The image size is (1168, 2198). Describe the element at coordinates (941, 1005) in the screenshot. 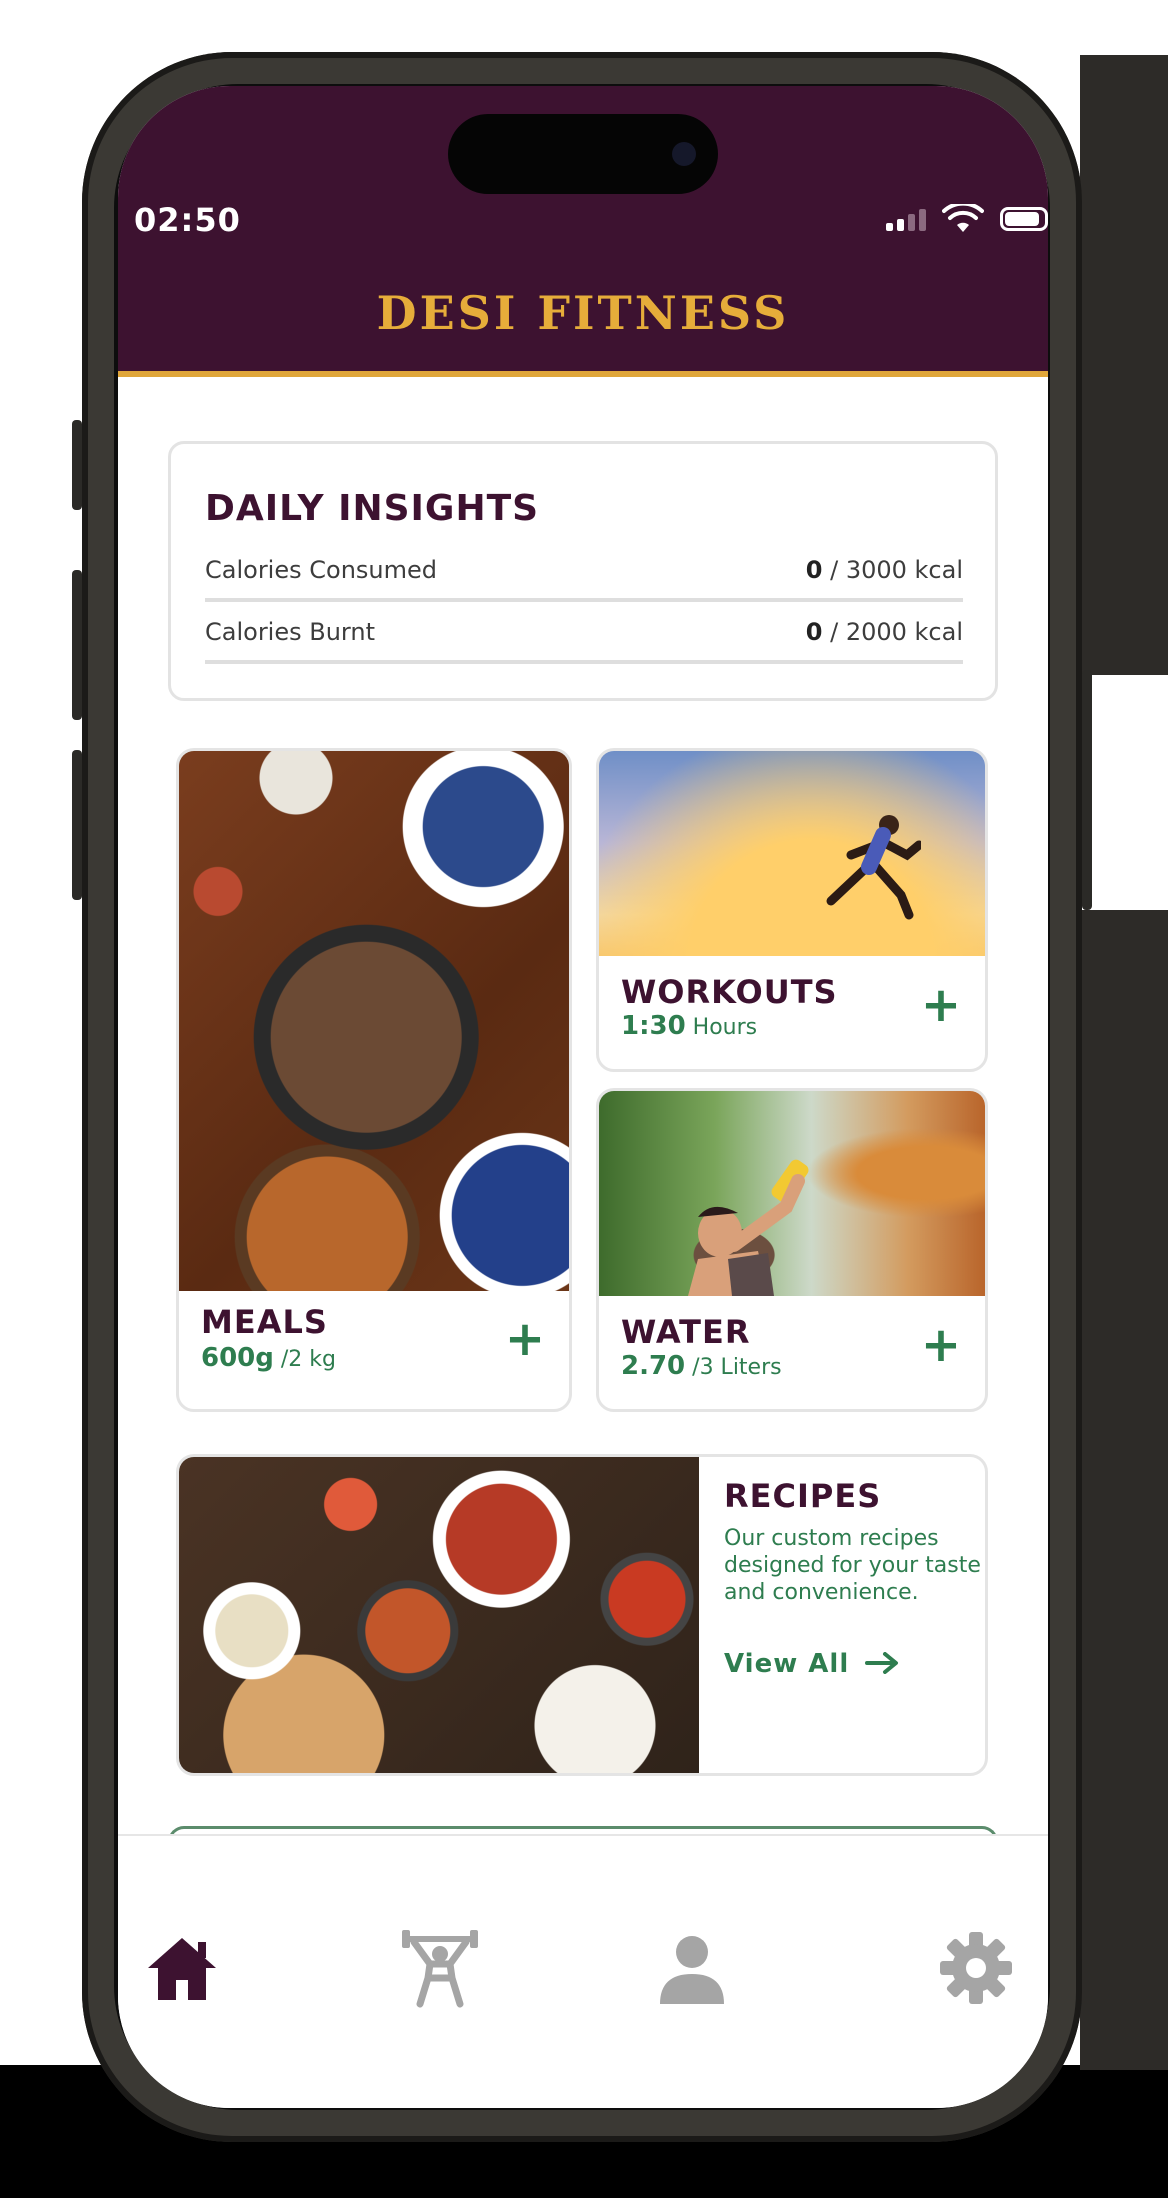

I see `add-workout-button: +` at that location.